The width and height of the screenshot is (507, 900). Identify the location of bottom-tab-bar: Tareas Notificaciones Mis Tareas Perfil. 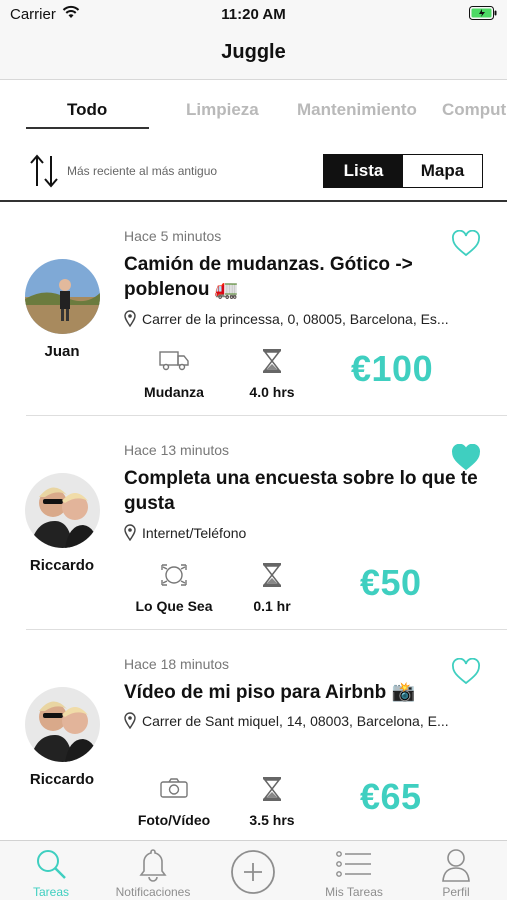
(253, 870).